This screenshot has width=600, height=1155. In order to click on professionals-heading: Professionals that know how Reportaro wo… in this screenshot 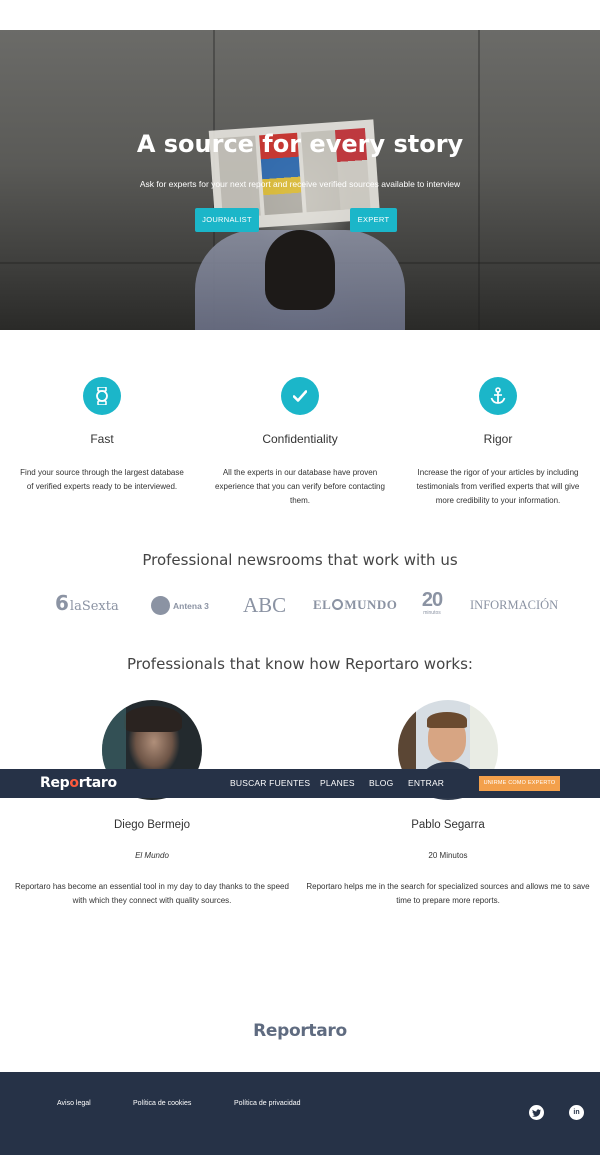, I will do `click(300, 664)`.